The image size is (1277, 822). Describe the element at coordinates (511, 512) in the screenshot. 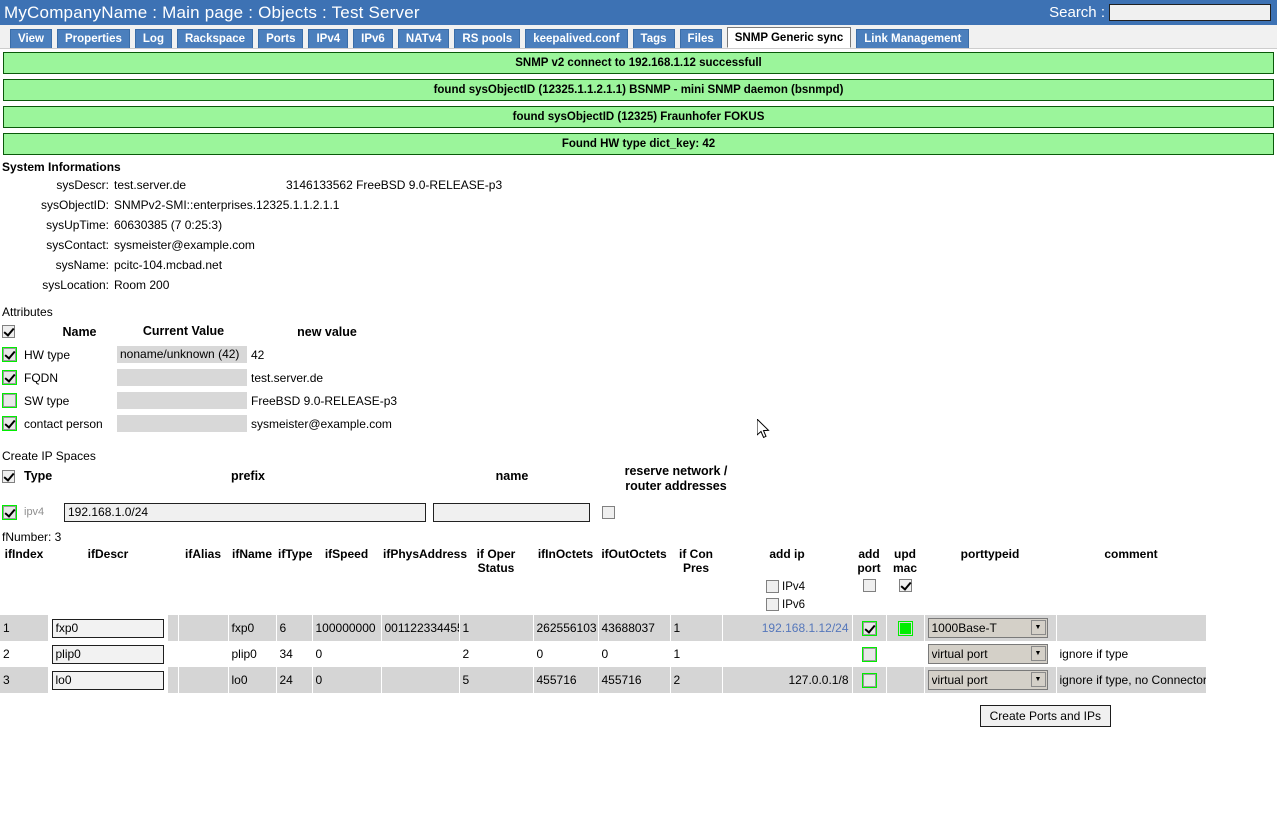

I see `ip-space-name-input` at that location.